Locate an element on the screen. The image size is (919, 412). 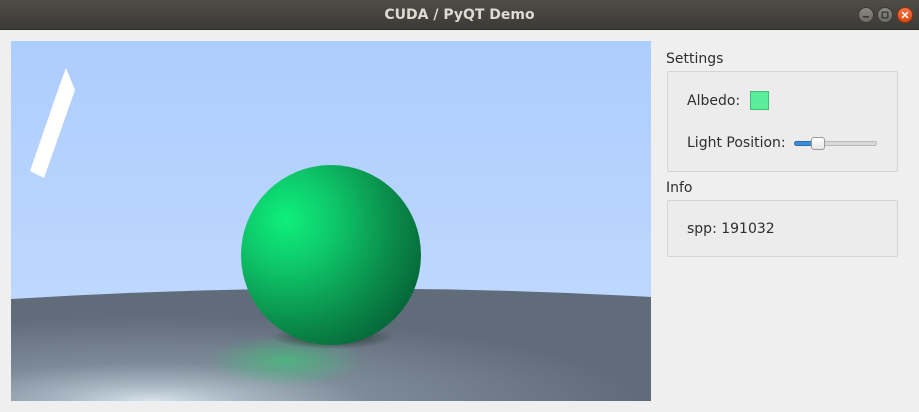
maximize-button is located at coordinates (885, 15).